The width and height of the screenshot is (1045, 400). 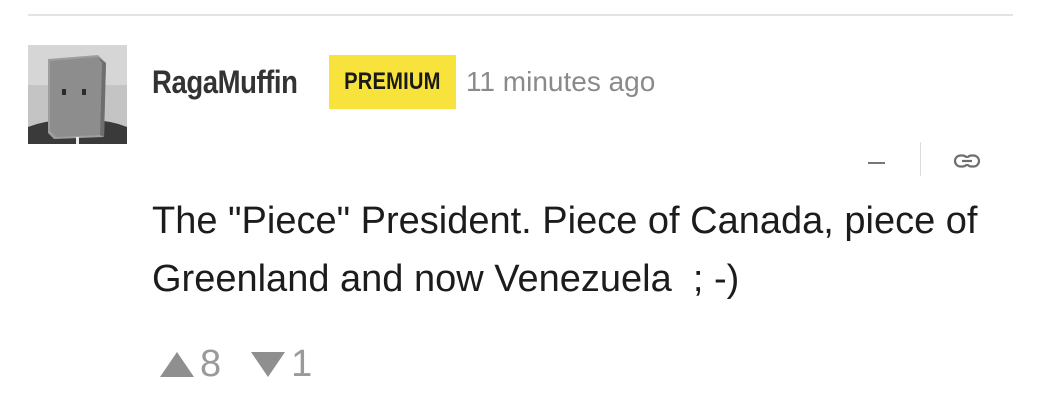 I want to click on comment-header: RagaMuffin PREMIUM 11 minutes ago, so click(x=403, y=82).